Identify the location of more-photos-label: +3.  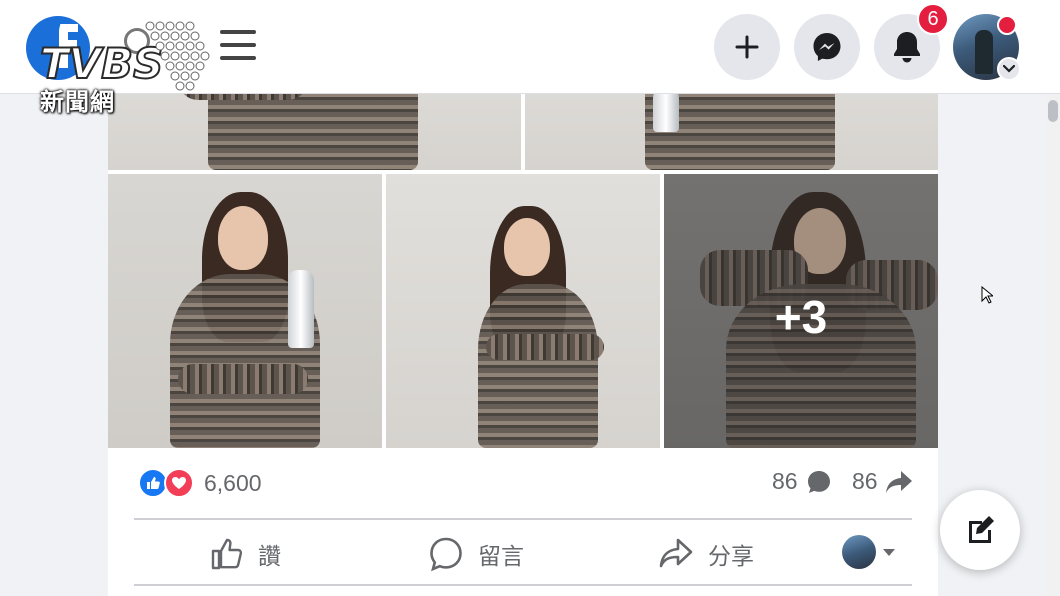
(801, 317).